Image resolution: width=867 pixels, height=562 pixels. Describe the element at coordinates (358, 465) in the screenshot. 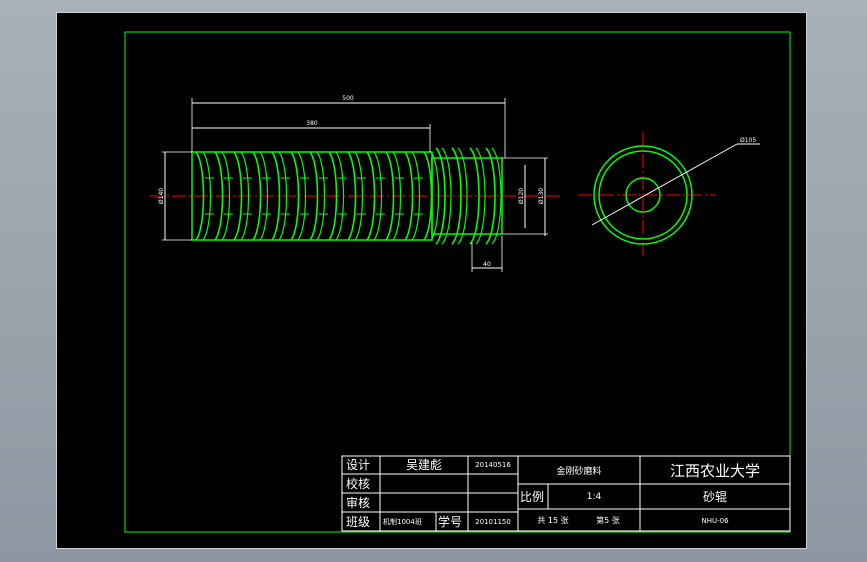

I see `design-label: 设计` at that location.